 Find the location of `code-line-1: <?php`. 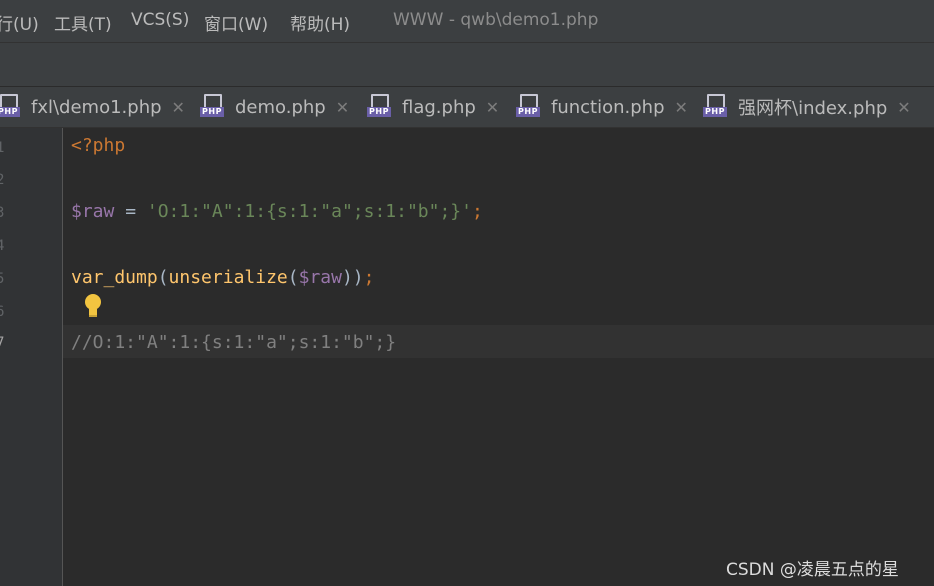

code-line-1: <?php is located at coordinates (98, 145).